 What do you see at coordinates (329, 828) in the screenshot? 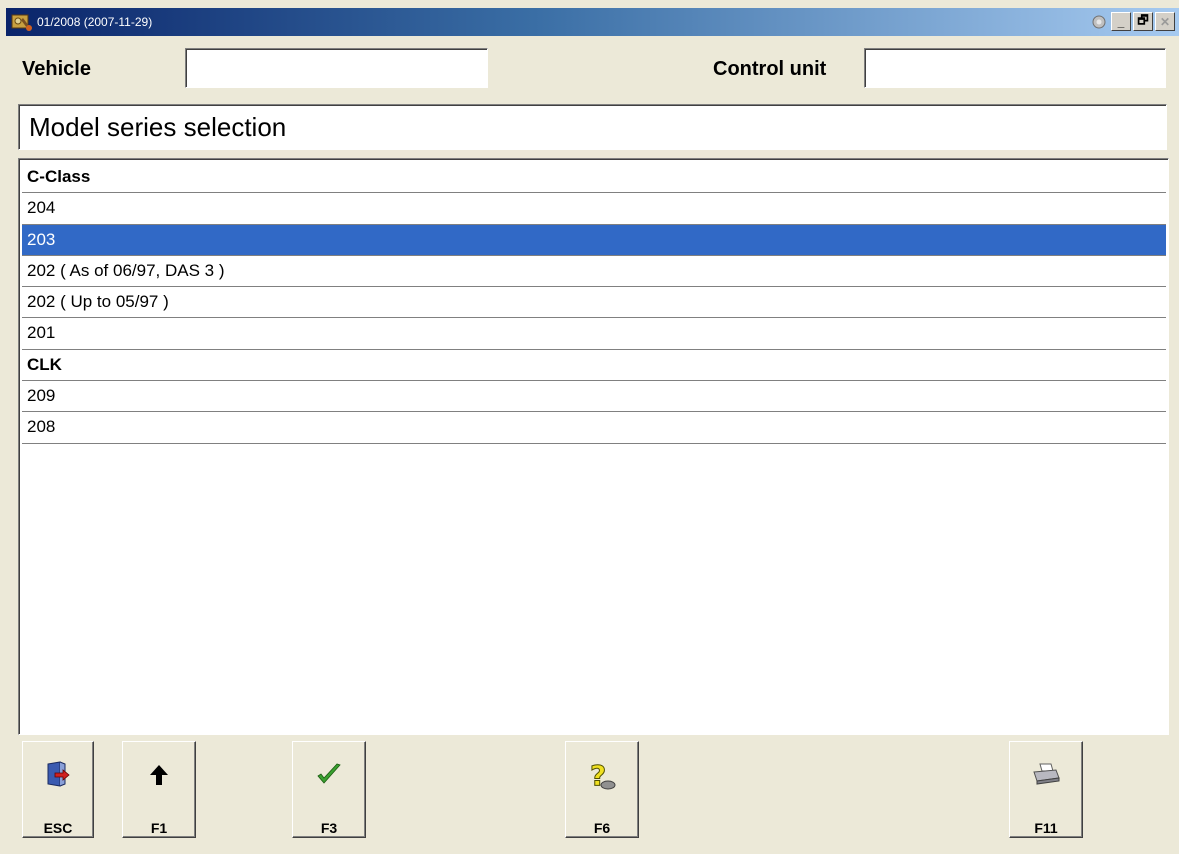
I see `f3-key-label: F3` at bounding box center [329, 828].